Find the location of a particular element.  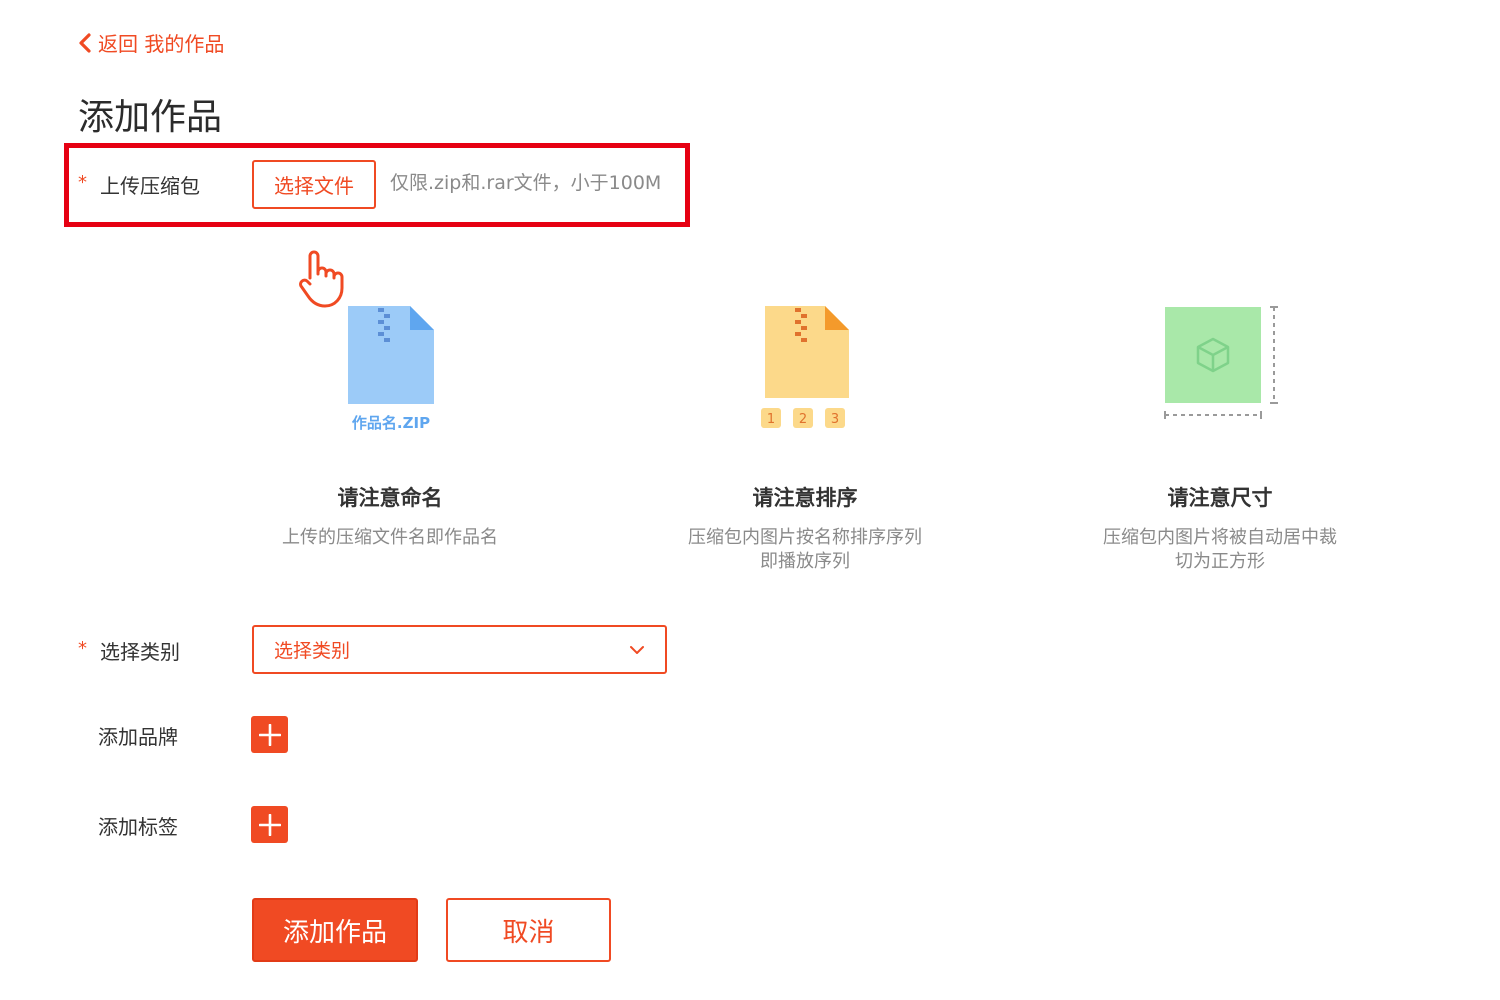

add-brand-button is located at coordinates (269, 734).